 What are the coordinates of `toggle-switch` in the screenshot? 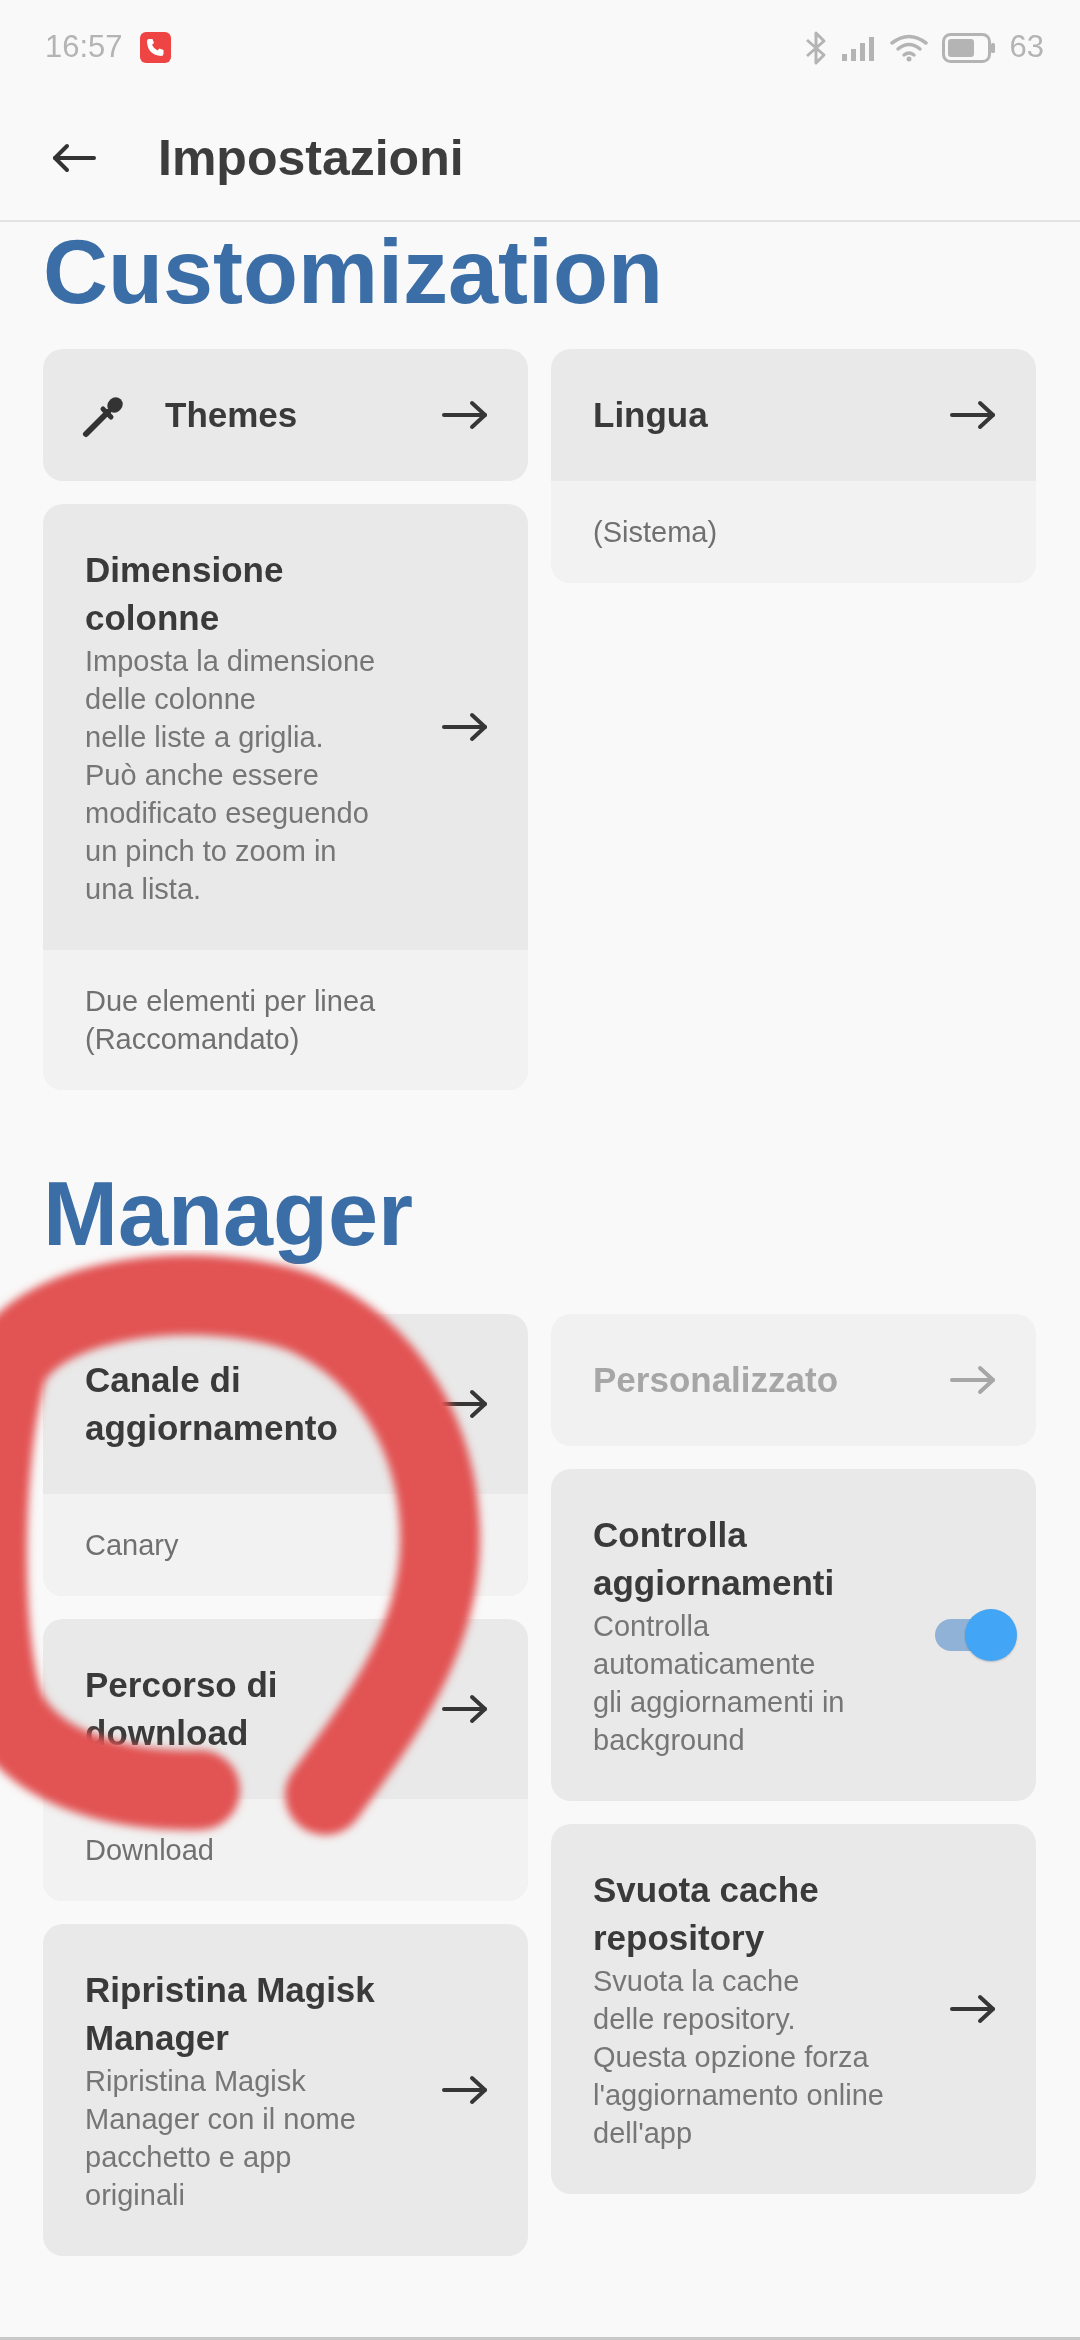 It's located at (976, 1635).